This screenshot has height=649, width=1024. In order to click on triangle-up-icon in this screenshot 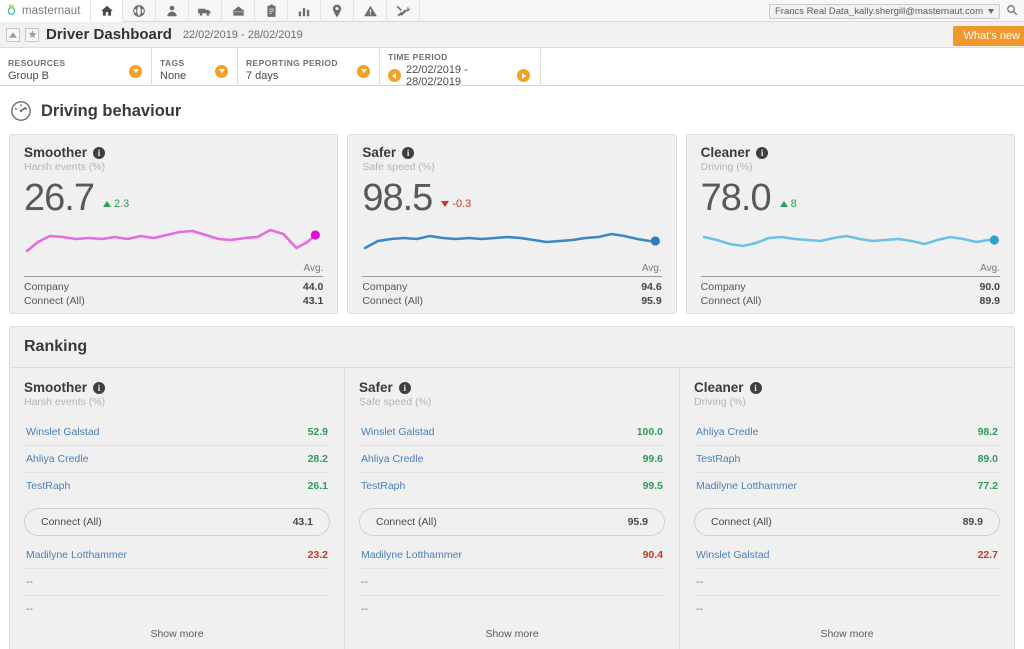, I will do `click(106, 204)`.